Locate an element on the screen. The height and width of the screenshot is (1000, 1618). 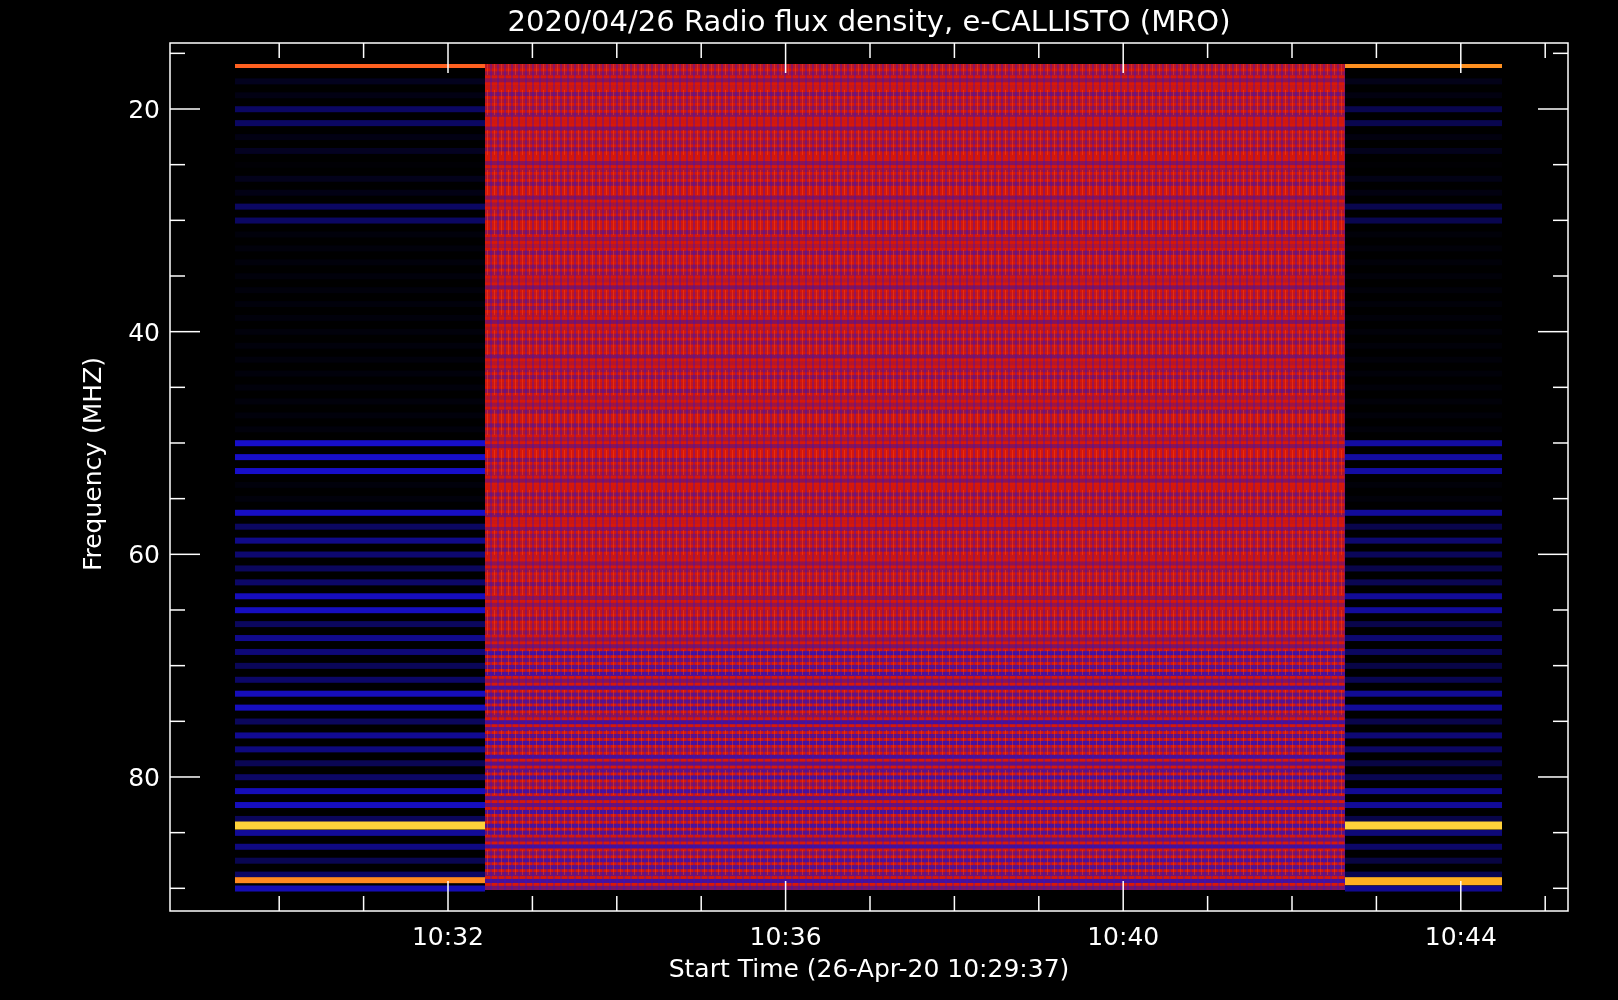
y-tick-label: 20 is located at coordinates (144, 109).